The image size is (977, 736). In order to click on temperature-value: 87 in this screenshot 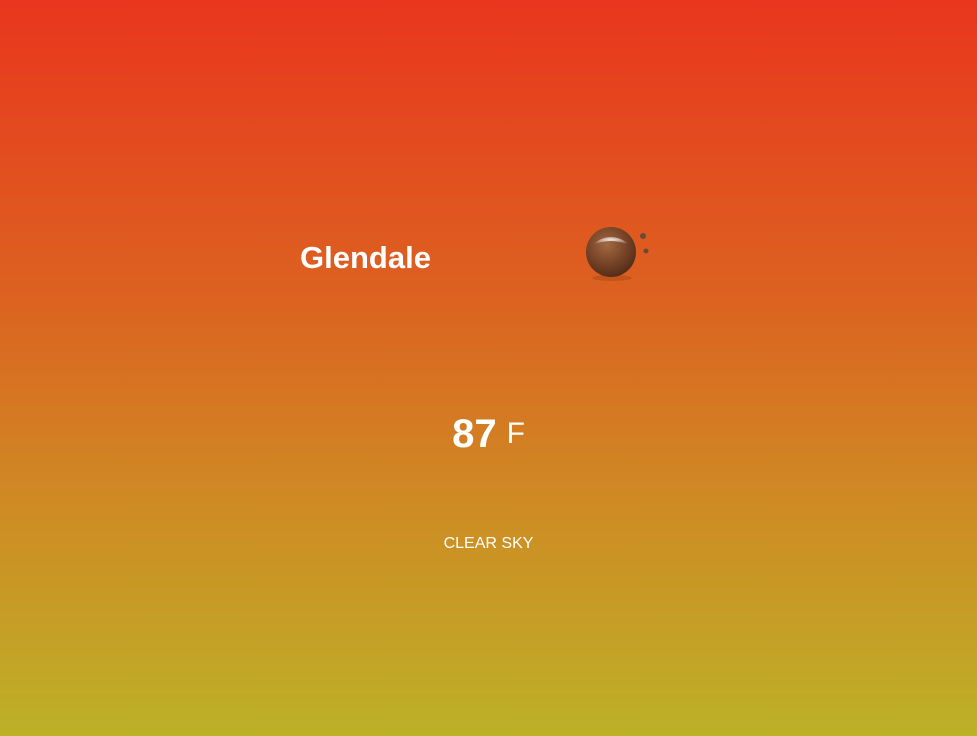, I will do `click(474, 434)`.